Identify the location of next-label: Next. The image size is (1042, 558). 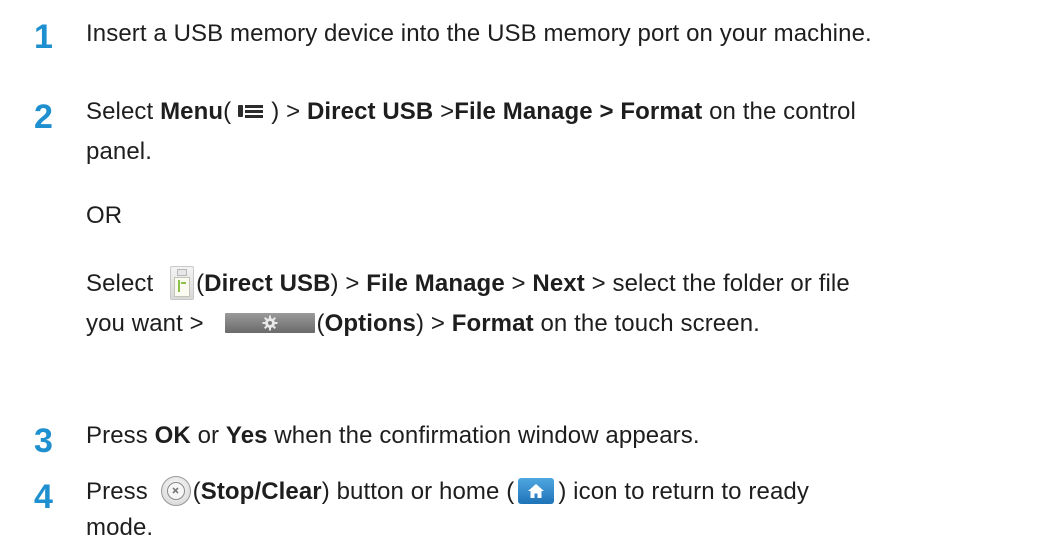
(558, 283).